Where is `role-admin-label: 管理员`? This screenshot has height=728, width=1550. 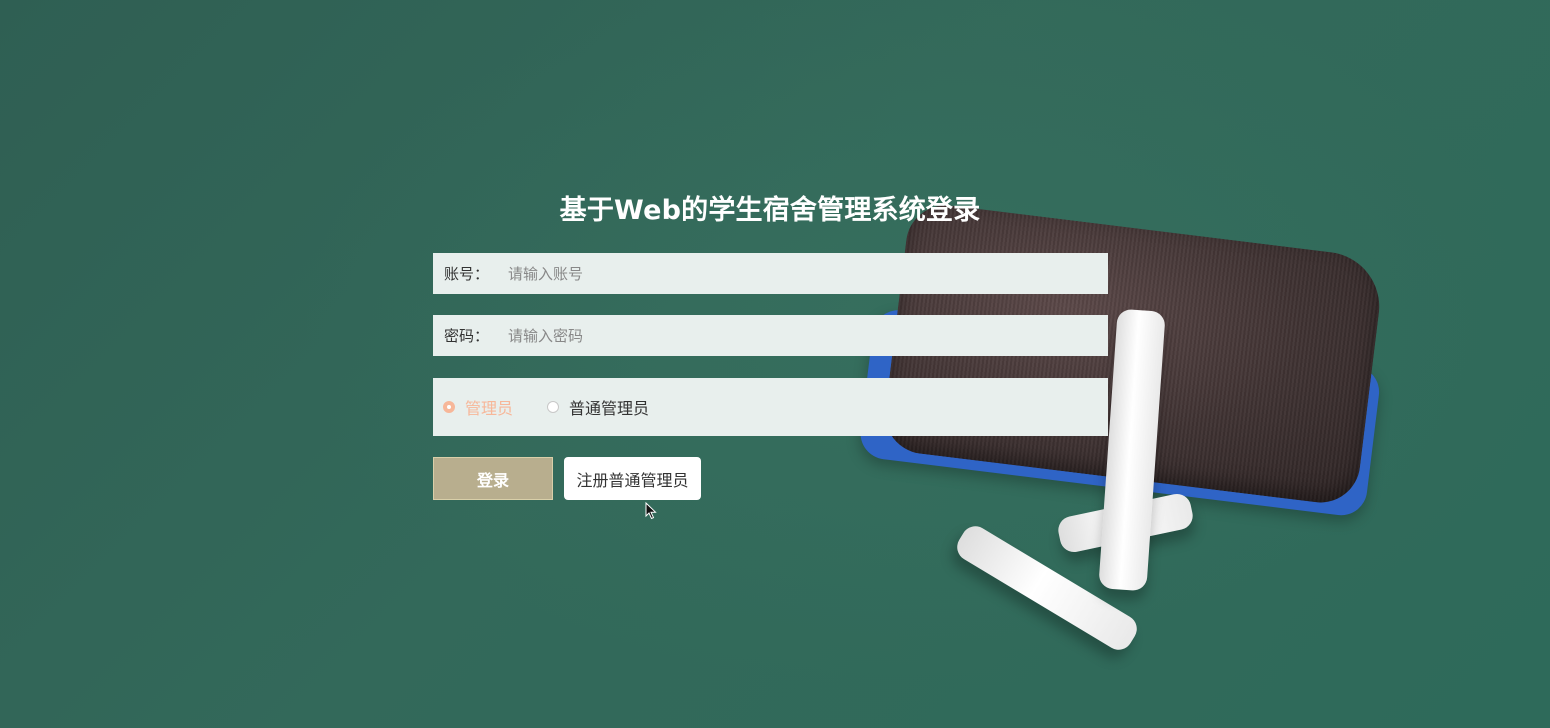 role-admin-label: 管理员 is located at coordinates (489, 407).